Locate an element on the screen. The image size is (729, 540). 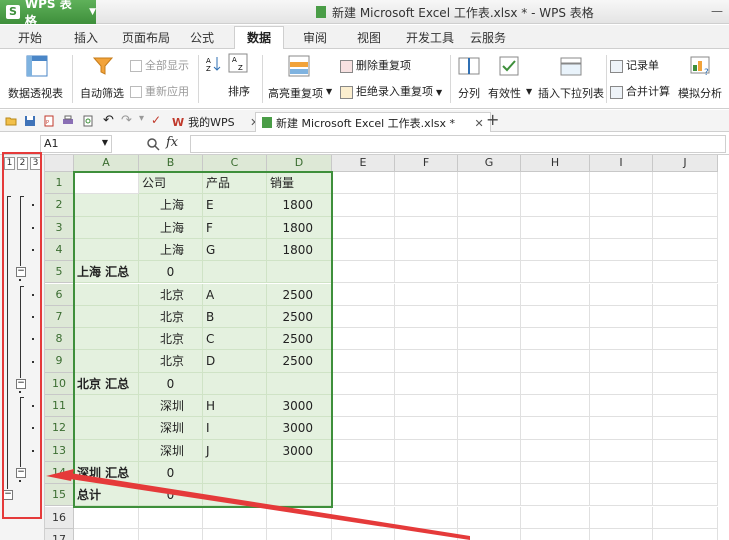
arrow-head is located at coordinates (60, 475).